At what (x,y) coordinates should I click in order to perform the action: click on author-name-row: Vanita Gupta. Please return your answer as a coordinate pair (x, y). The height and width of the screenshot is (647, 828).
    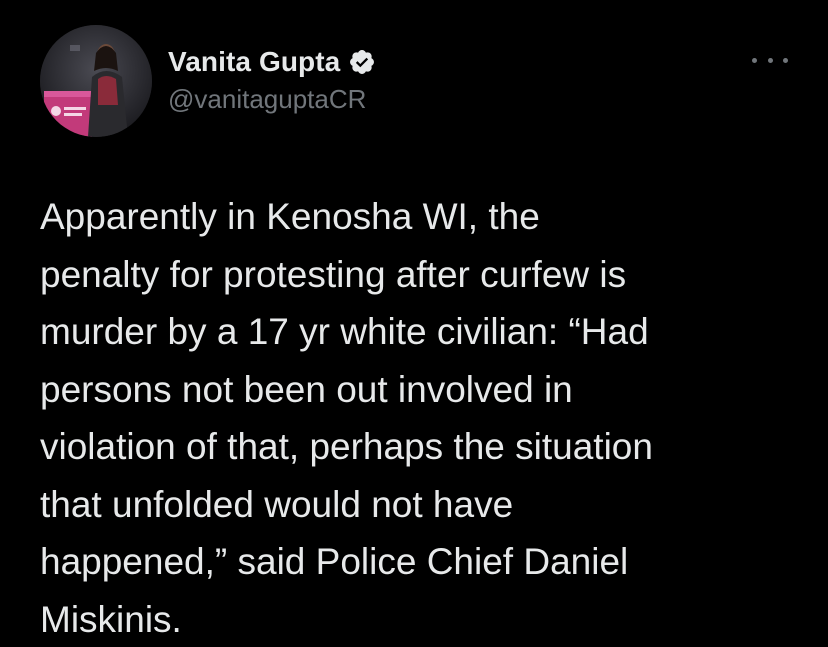
    Looking at the image, I should click on (272, 62).